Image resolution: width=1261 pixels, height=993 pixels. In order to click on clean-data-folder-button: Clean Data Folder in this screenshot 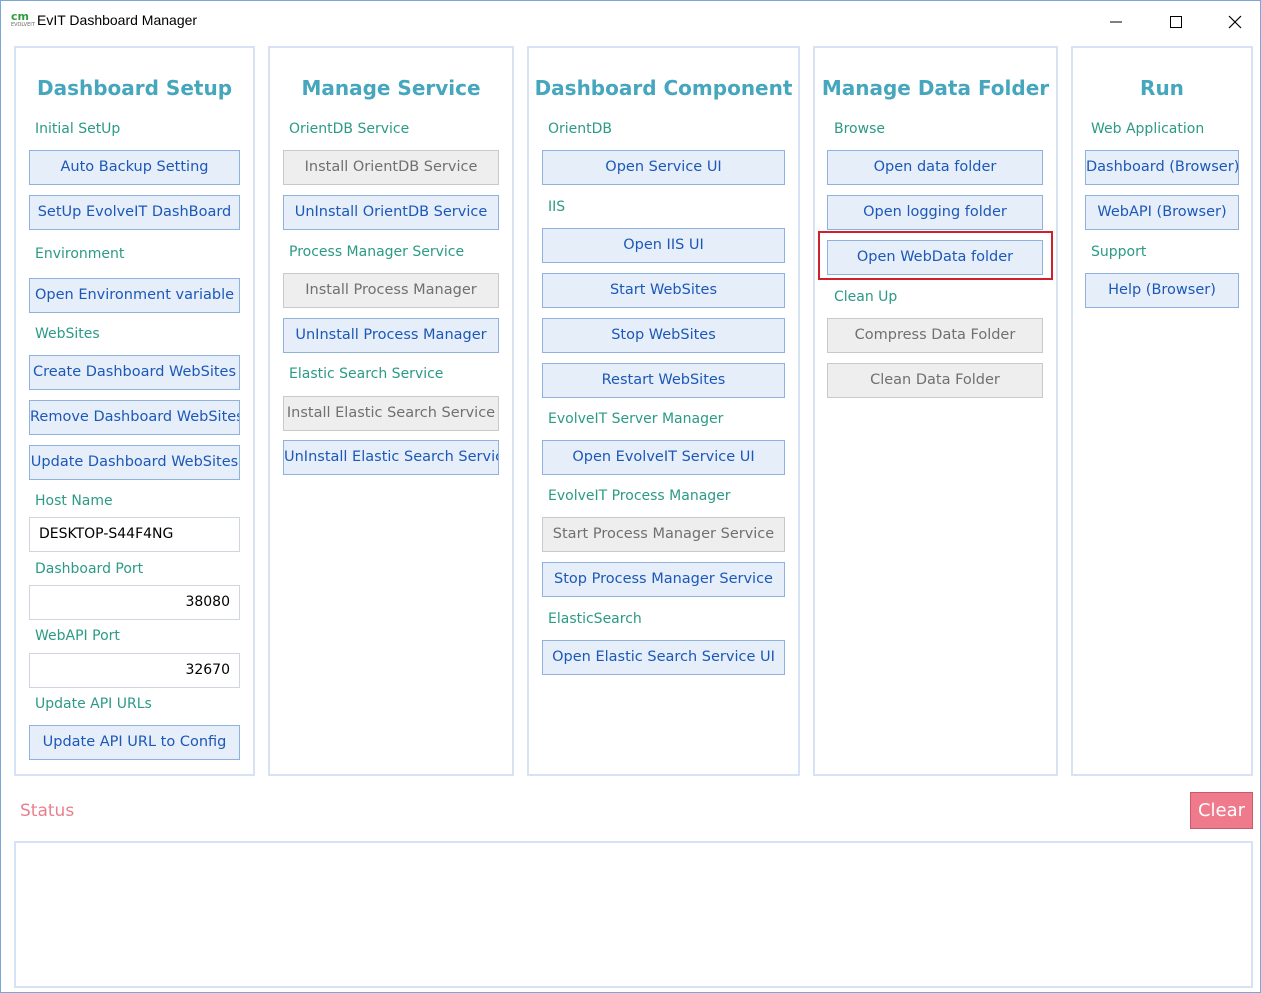, I will do `click(935, 380)`.